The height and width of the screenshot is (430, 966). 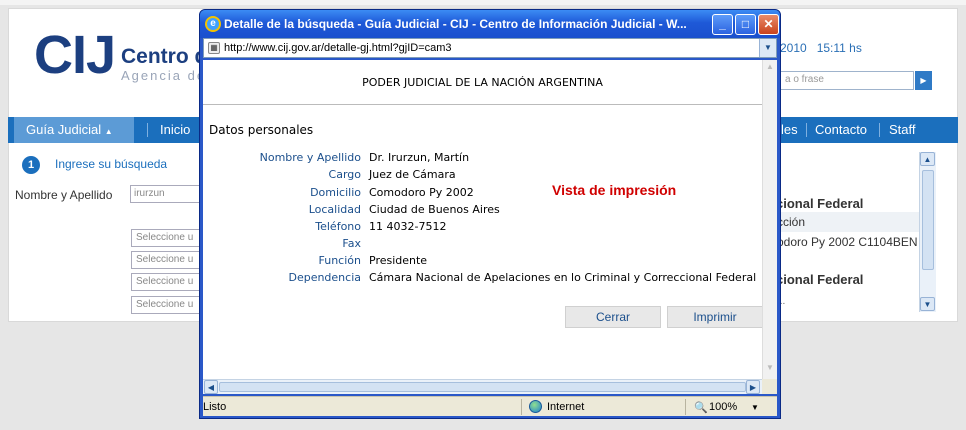 What do you see at coordinates (614, 190) in the screenshot?
I see `print-view-label: Vista de impresión` at bounding box center [614, 190].